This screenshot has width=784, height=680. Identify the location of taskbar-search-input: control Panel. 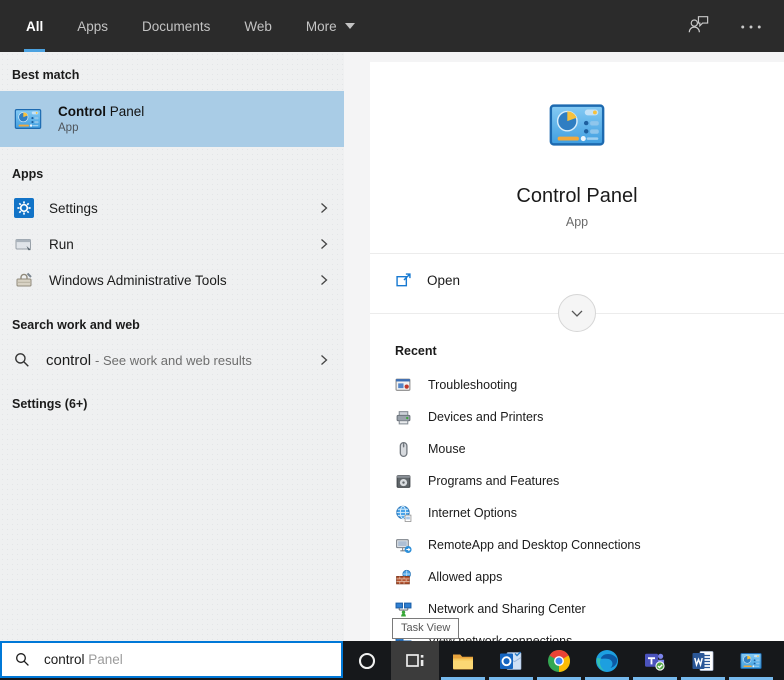
(171, 659).